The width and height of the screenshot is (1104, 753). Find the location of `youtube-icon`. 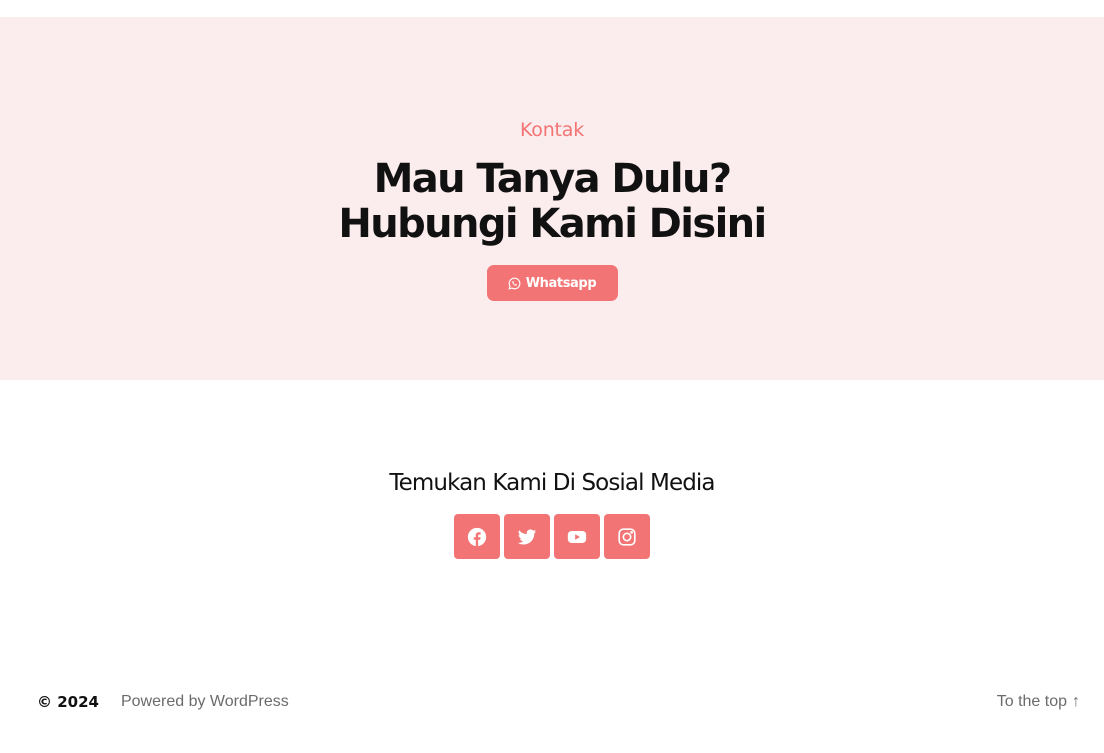

youtube-icon is located at coordinates (577, 537).